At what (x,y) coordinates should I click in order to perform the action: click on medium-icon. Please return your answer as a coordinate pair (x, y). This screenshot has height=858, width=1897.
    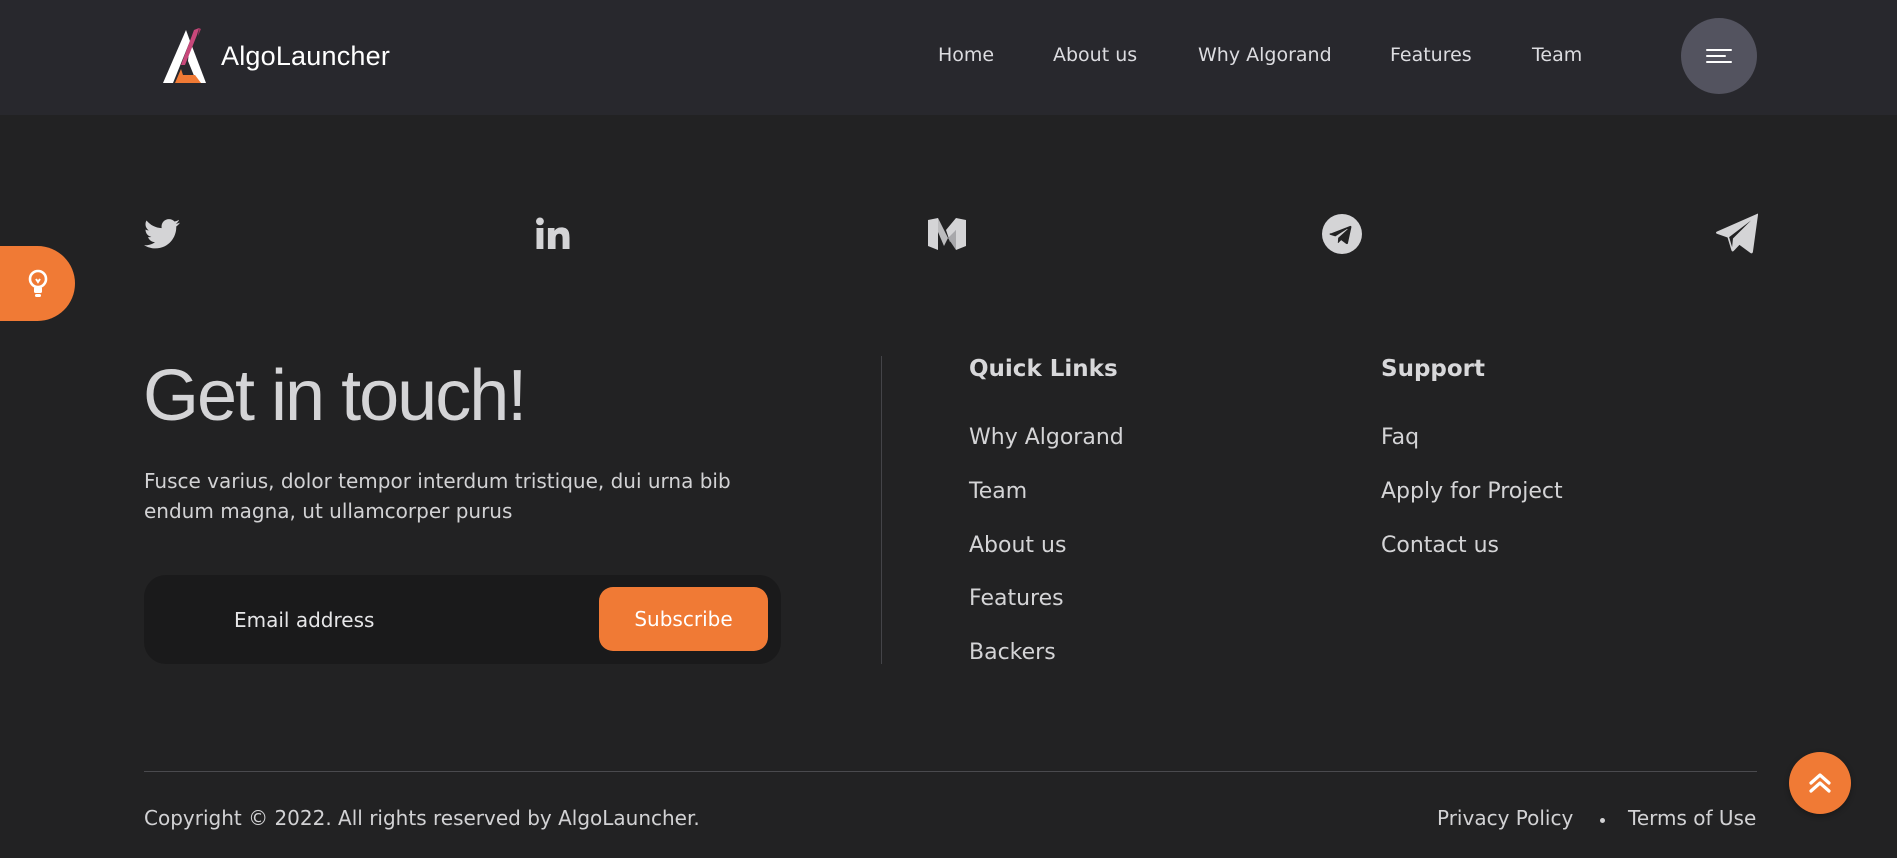
    Looking at the image, I should click on (947, 234).